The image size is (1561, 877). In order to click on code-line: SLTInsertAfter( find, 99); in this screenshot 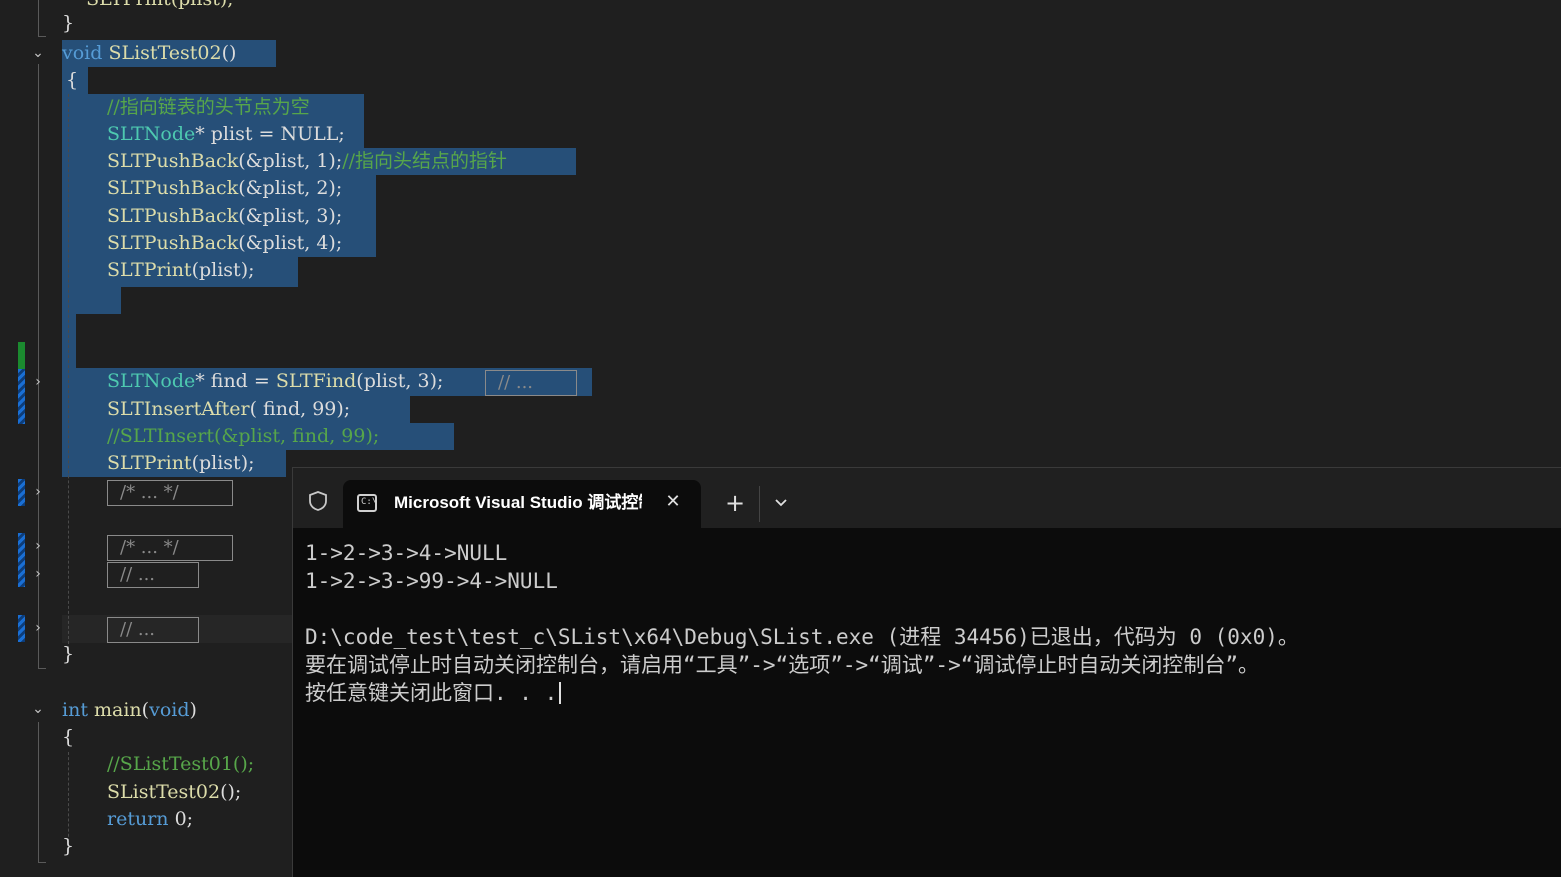, I will do `click(228, 409)`.